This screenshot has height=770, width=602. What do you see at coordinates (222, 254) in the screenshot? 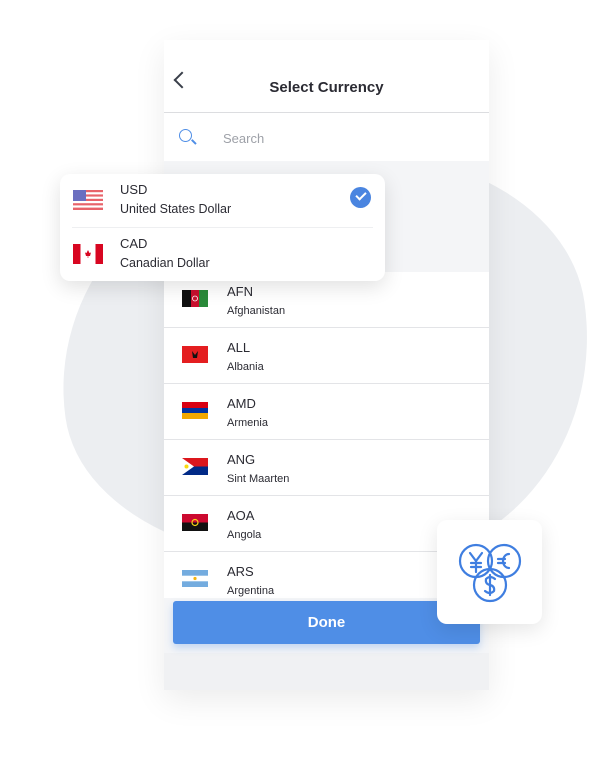
I see `selected-item-cad: CAD Canadian Dollar` at bounding box center [222, 254].